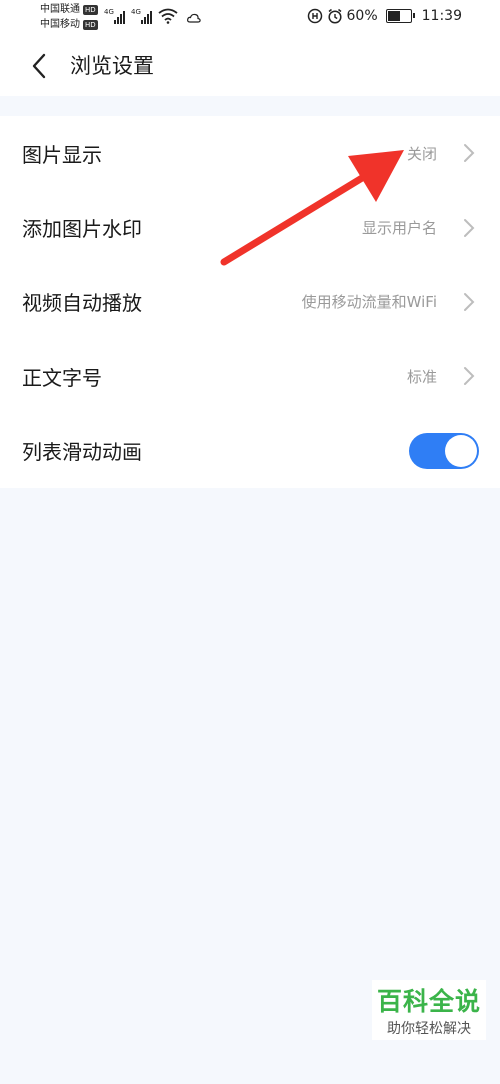 The height and width of the screenshot is (1084, 500). I want to click on signal-strength-icon-1: 4G, so click(114, 16).